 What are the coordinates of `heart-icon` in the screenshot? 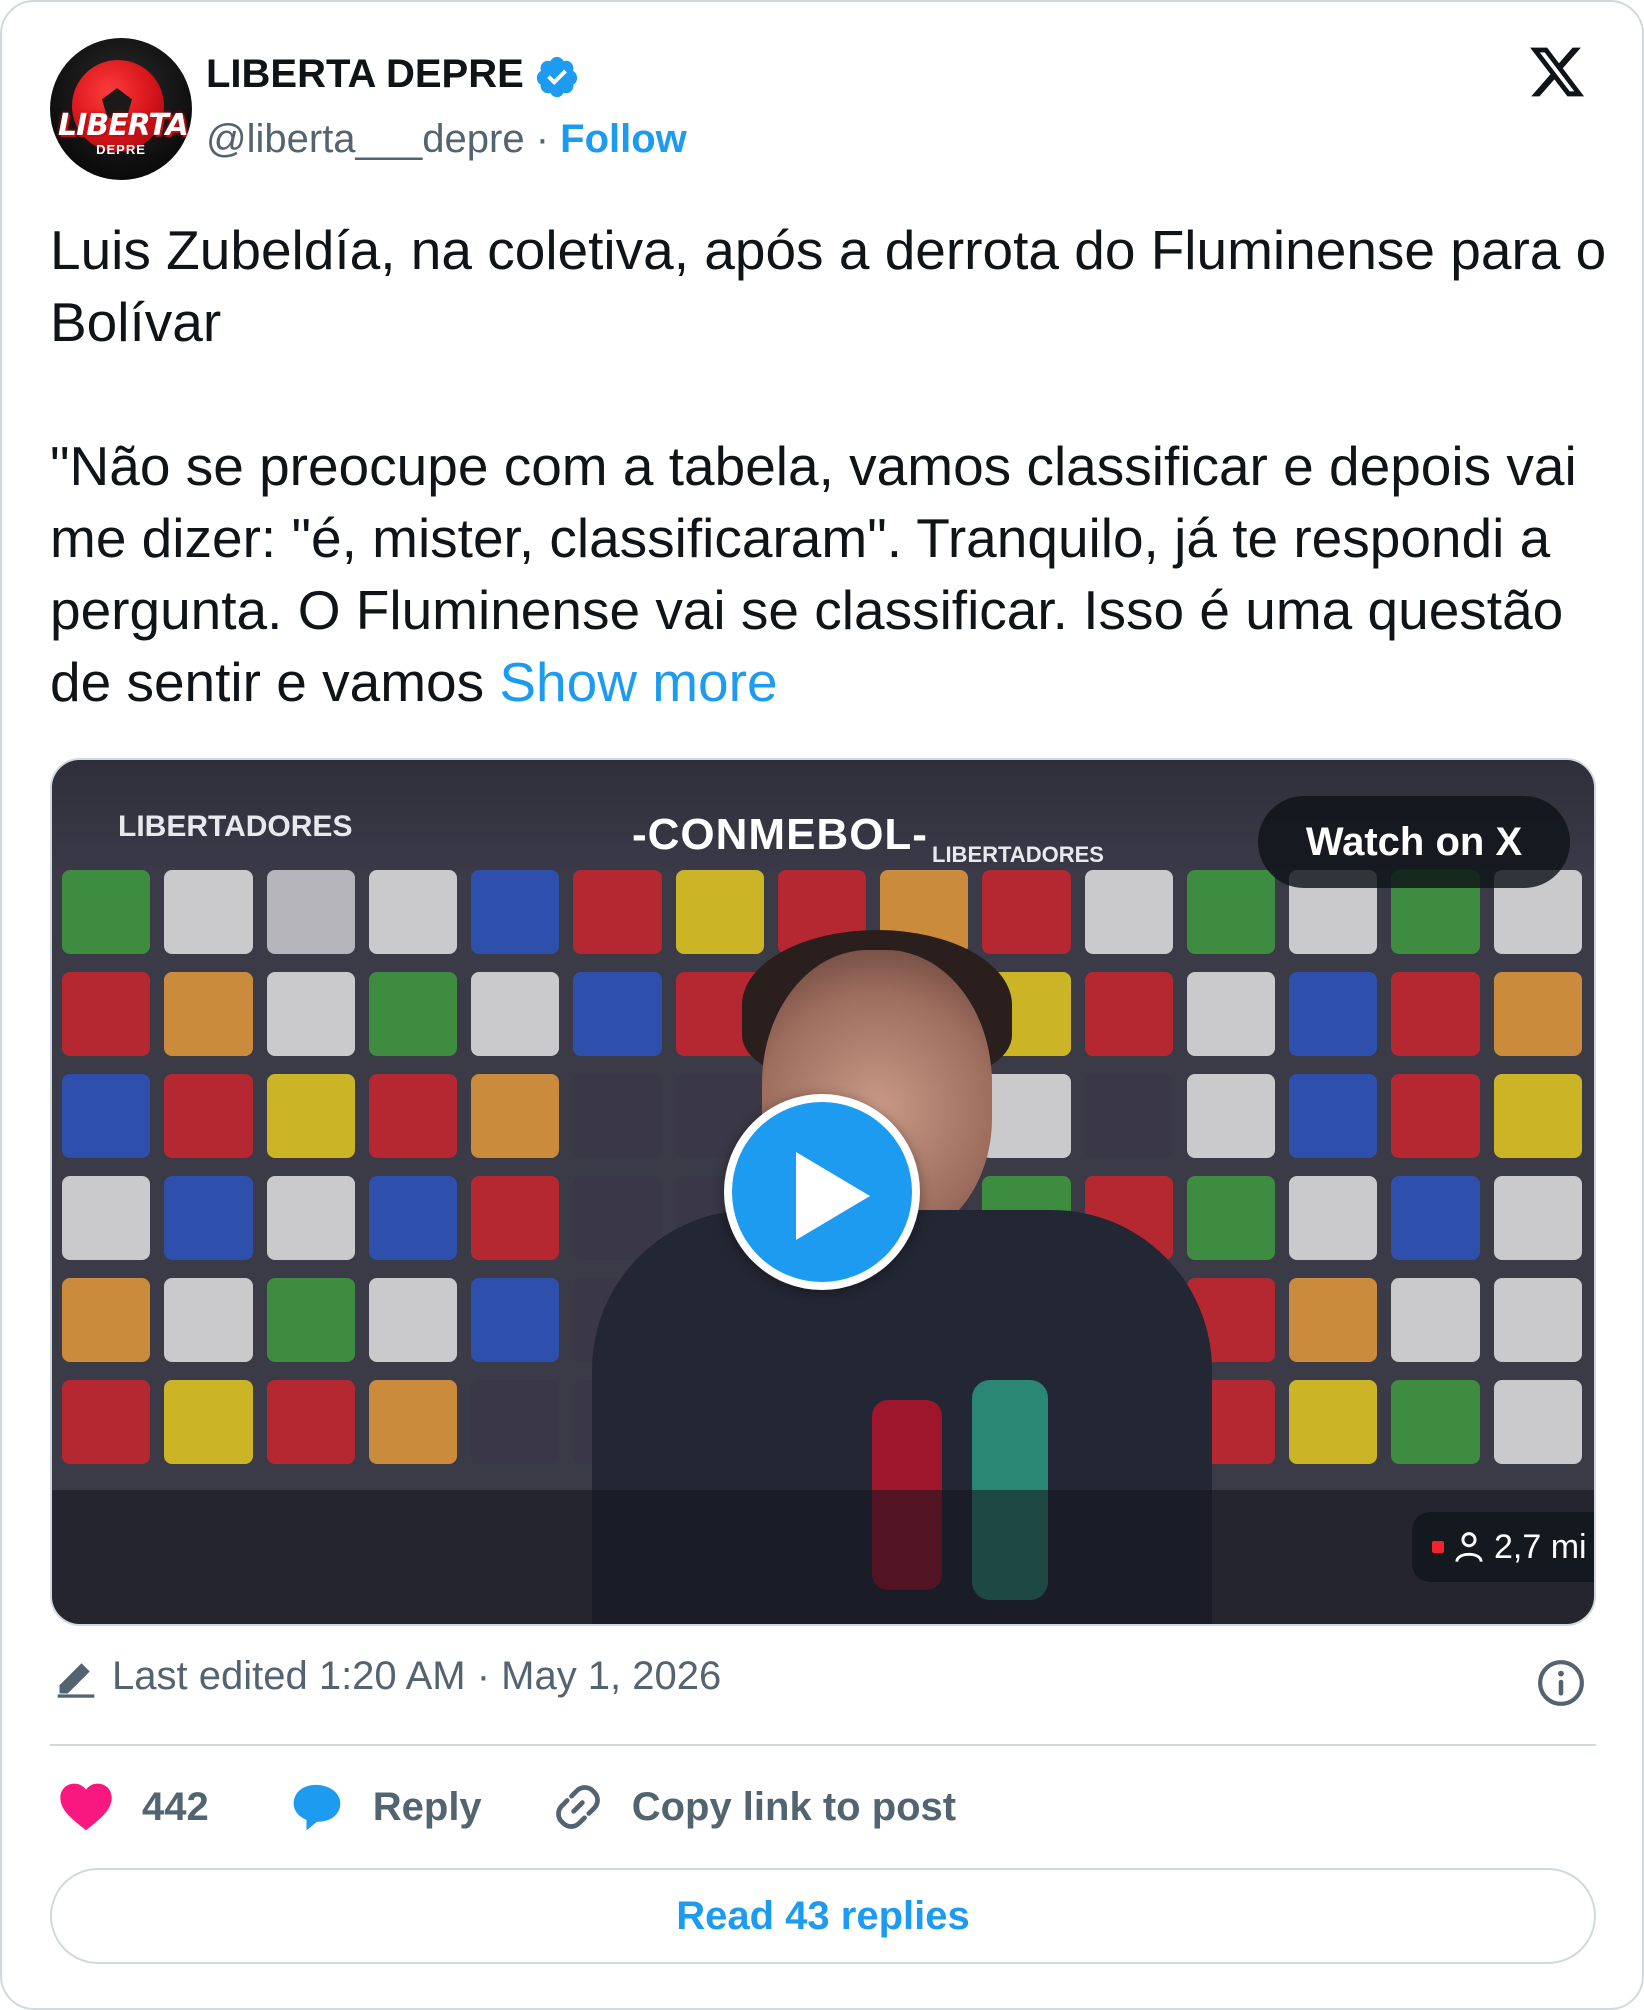 It's located at (86, 1807).